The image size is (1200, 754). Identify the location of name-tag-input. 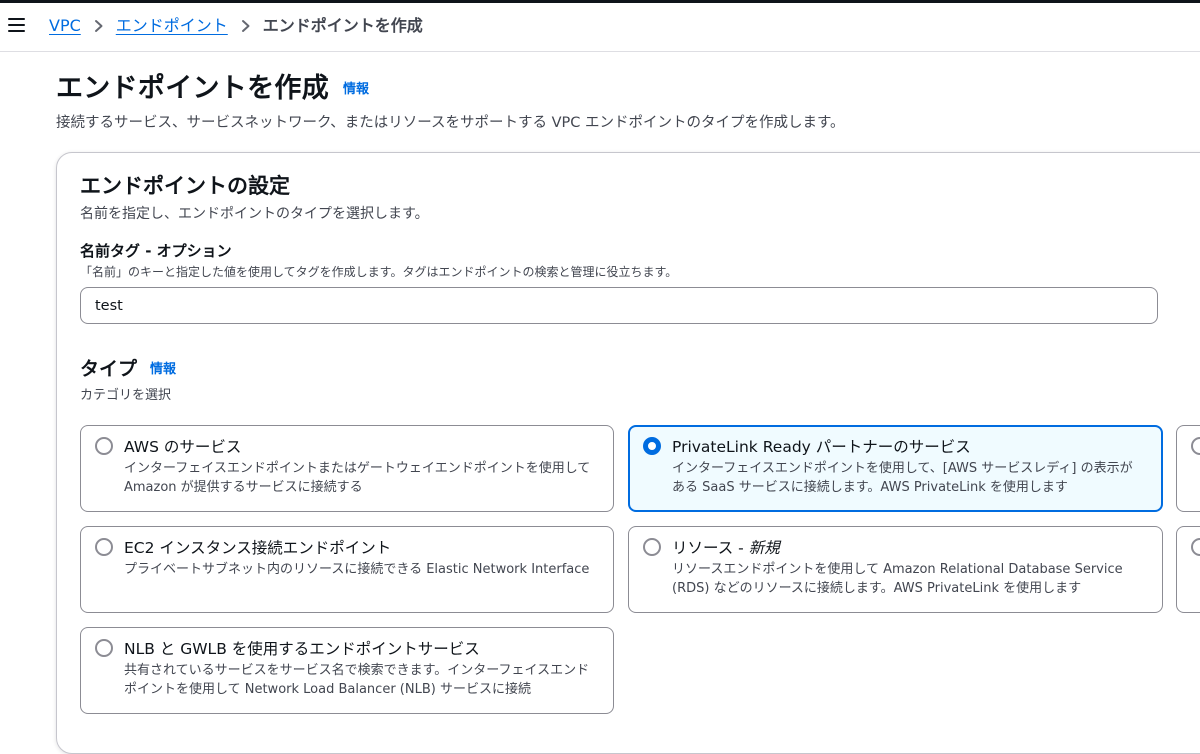
(619, 305).